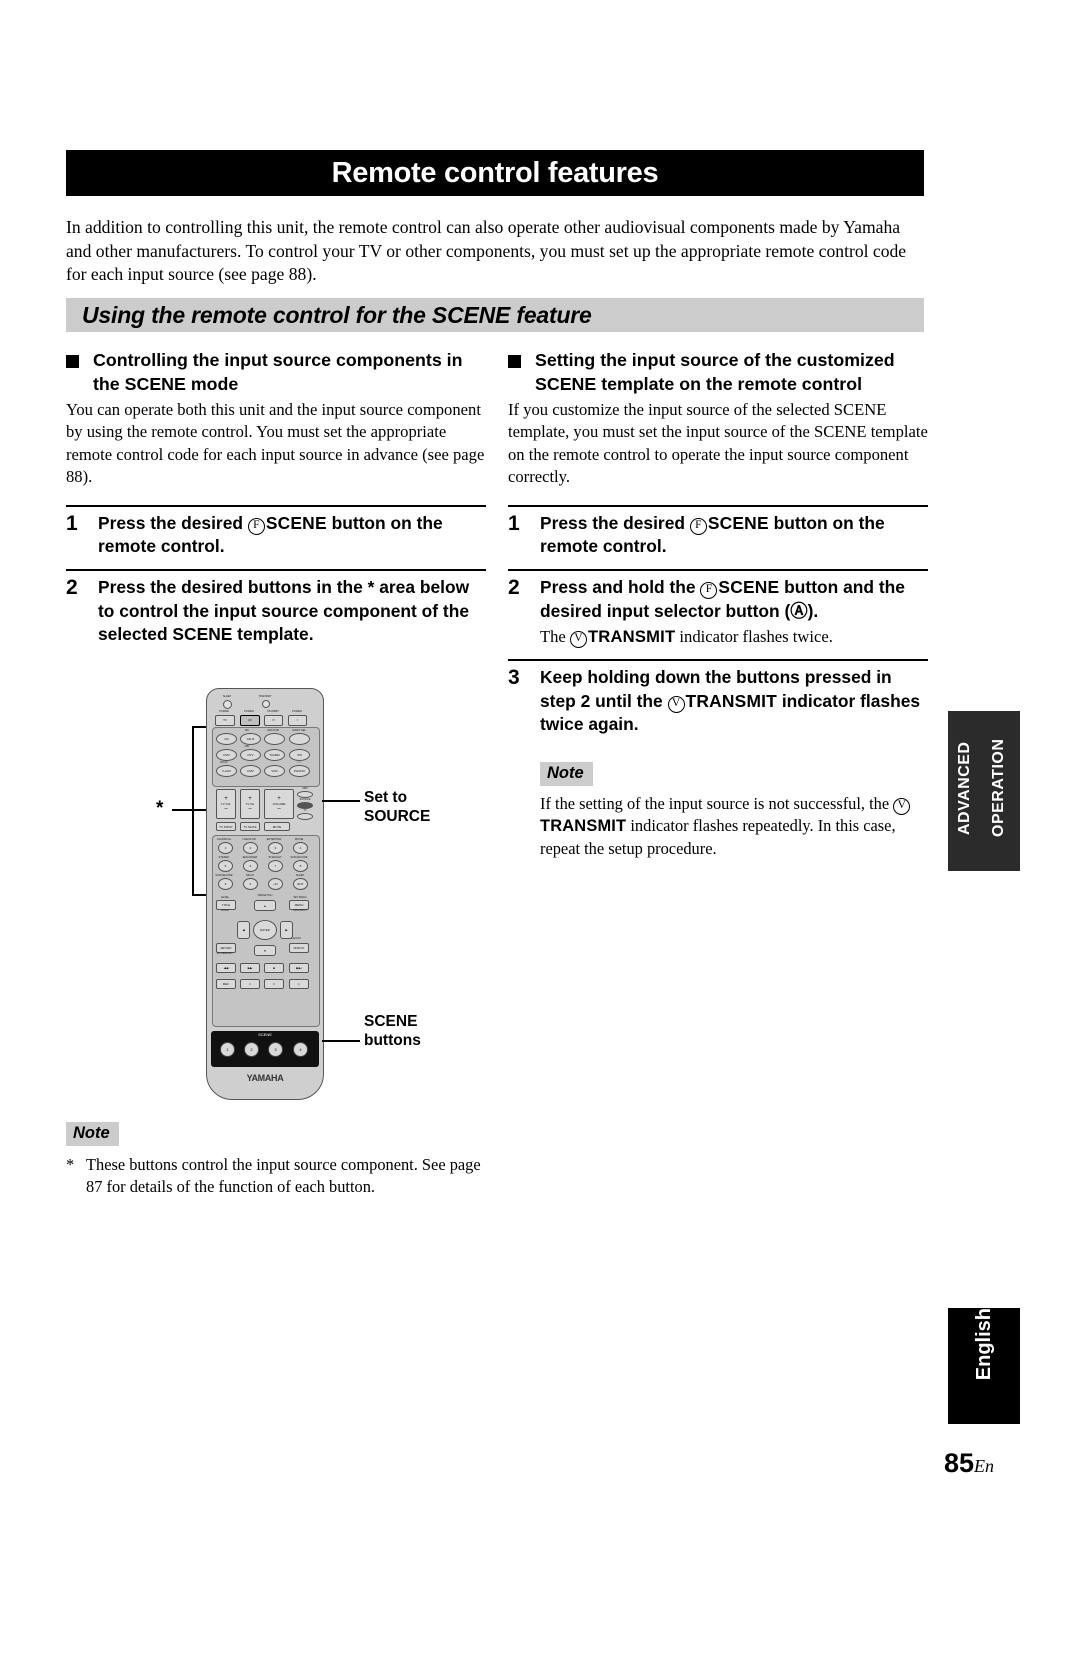 This screenshot has height=1657, width=1080. Describe the element at coordinates (226, 755) in the screenshot. I see `remote-button-dvd: DVD` at that location.